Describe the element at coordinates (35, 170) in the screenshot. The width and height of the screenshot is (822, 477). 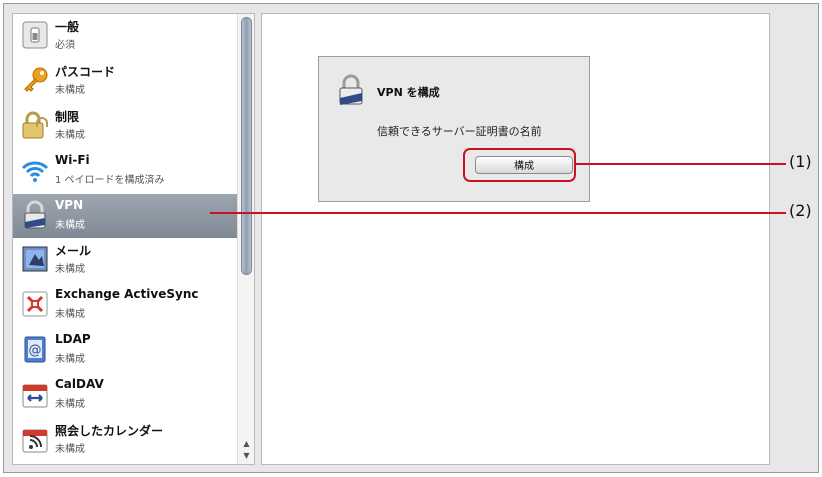
I see `wifi-icon` at that location.